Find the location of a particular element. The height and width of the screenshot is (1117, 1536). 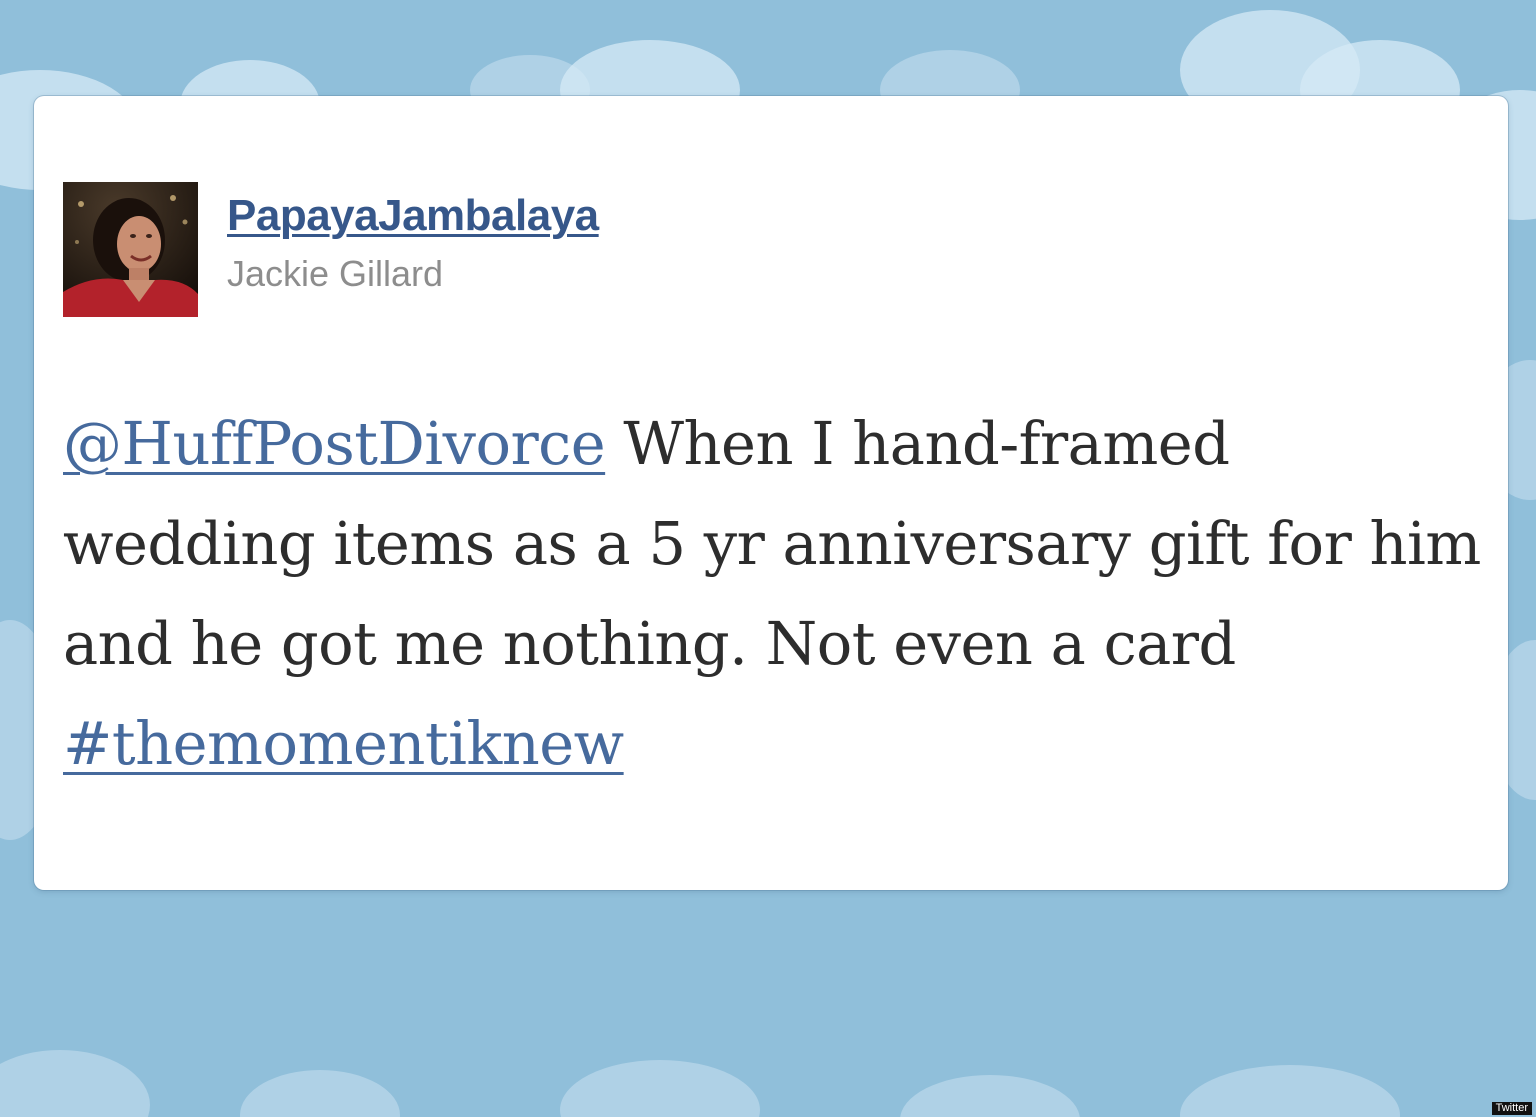

profile-photo-icon is located at coordinates (130, 249).